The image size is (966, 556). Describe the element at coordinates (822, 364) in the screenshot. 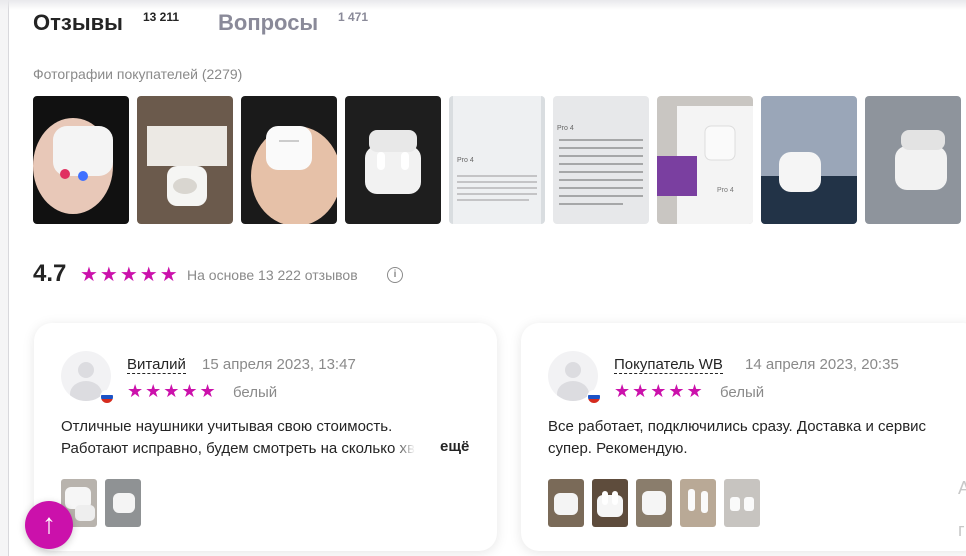

I see `review-date: 14 апреля 2023, 20:35` at that location.